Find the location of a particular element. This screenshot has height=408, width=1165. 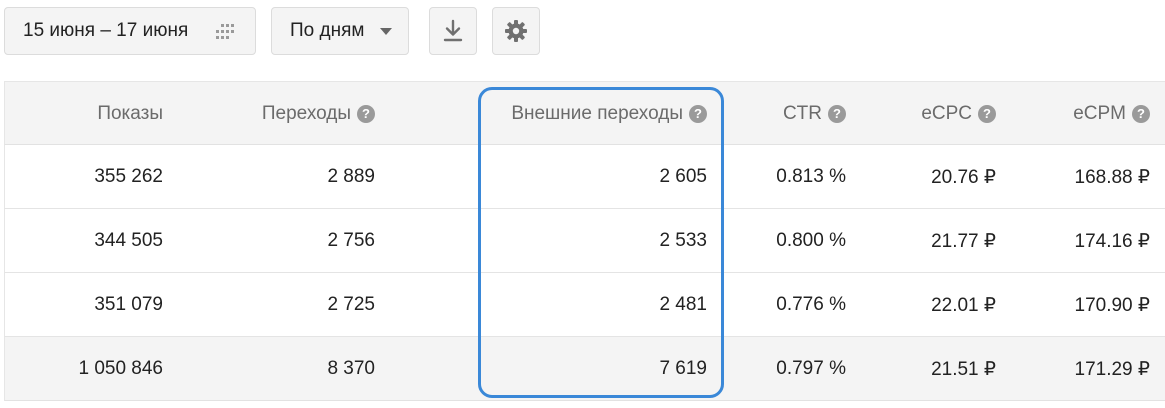

column-header-ecpc: eCPC ? is located at coordinates (930, 114).